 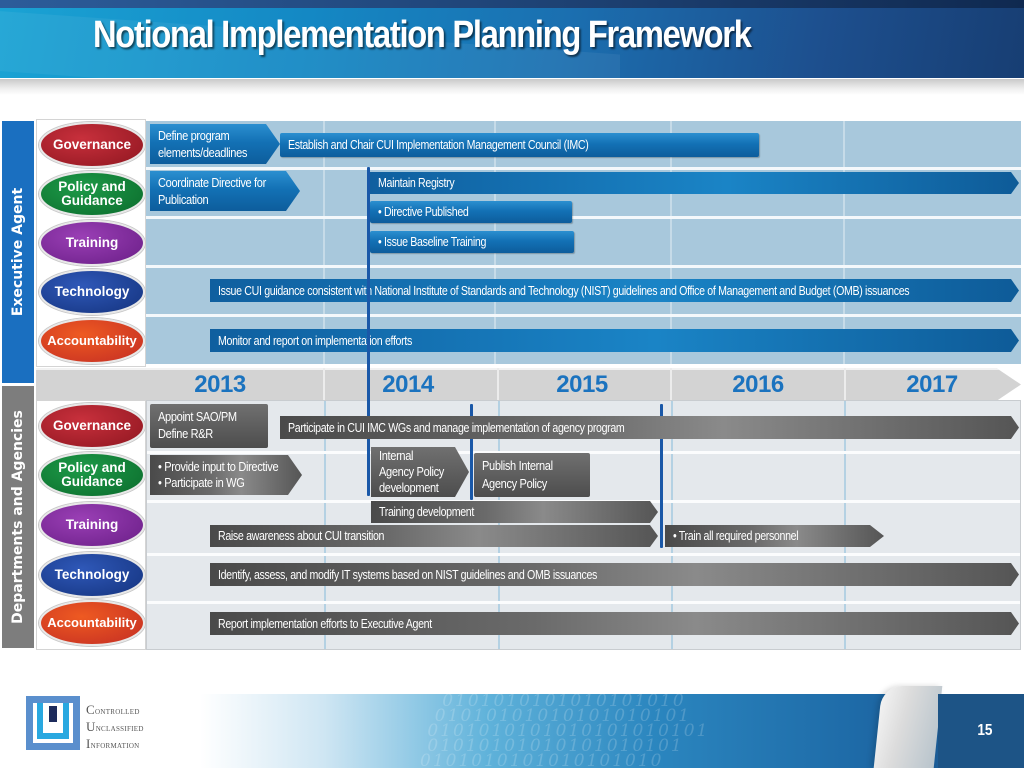 I want to click on dept-technology-oval: Technology, so click(x=92, y=575).